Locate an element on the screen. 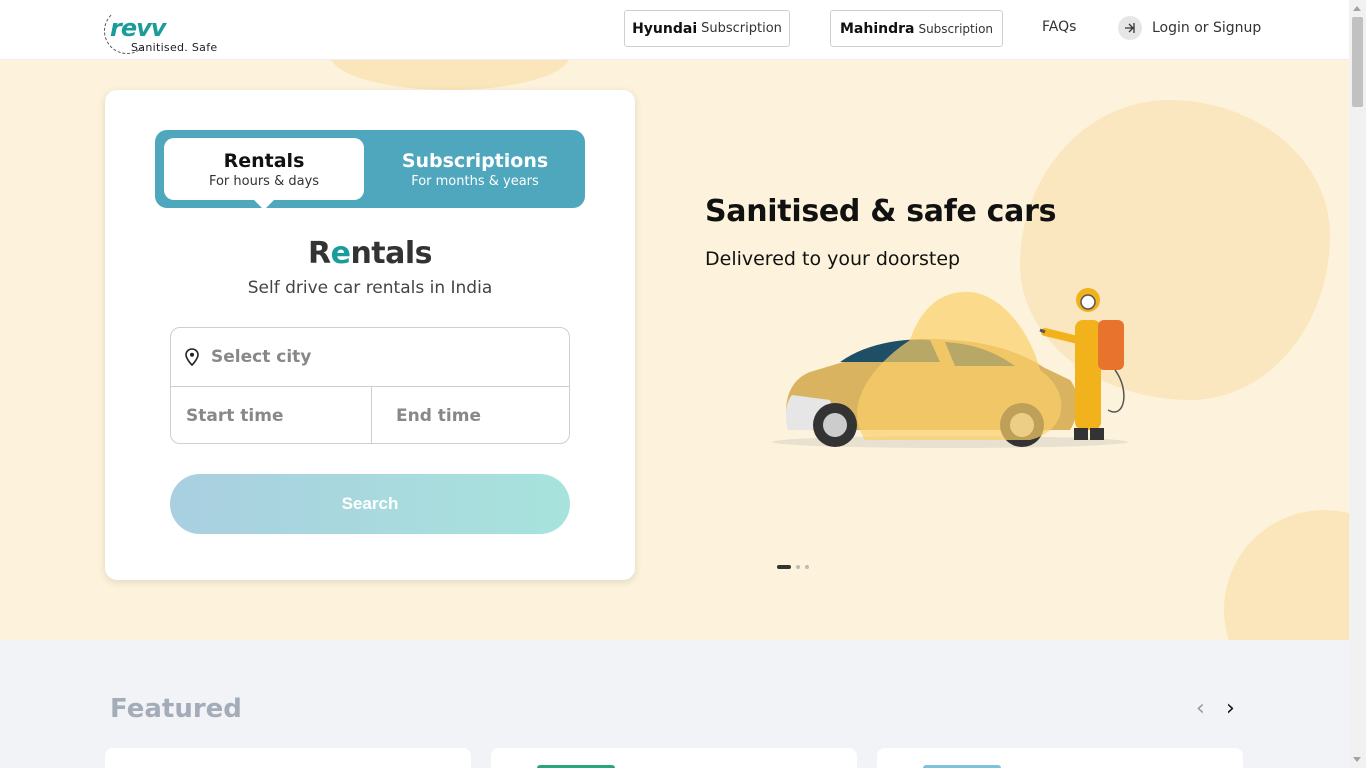  tab-rentals-subtitle: For hours & days is located at coordinates (264, 181).